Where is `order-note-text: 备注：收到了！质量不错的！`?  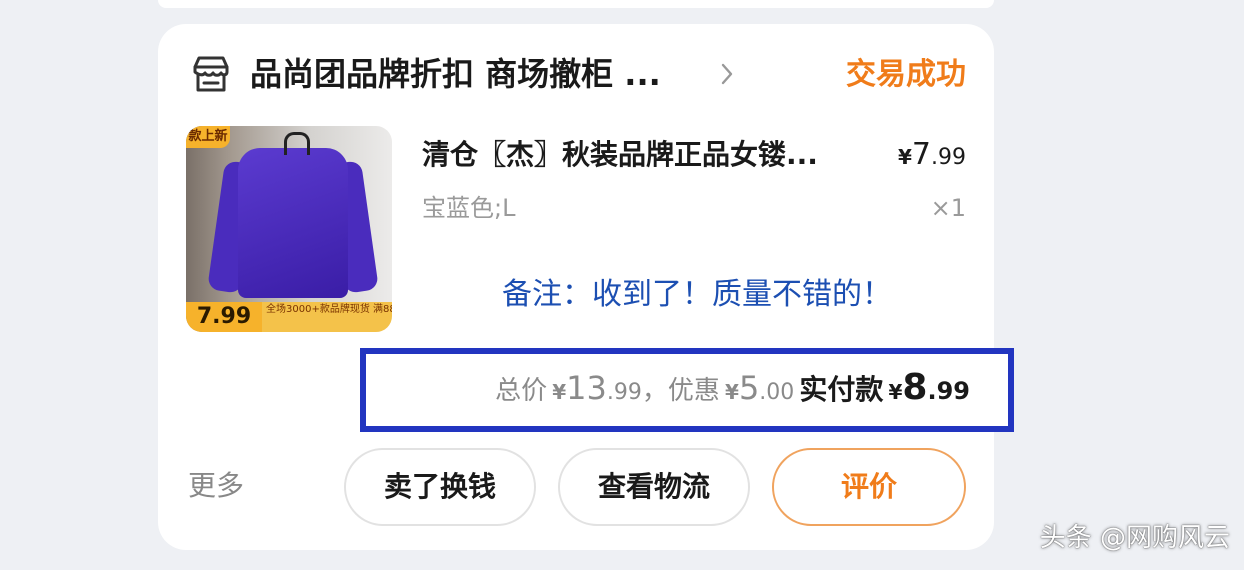
order-note-text: 备注：收到了！质量不错的！ is located at coordinates (697, 294).